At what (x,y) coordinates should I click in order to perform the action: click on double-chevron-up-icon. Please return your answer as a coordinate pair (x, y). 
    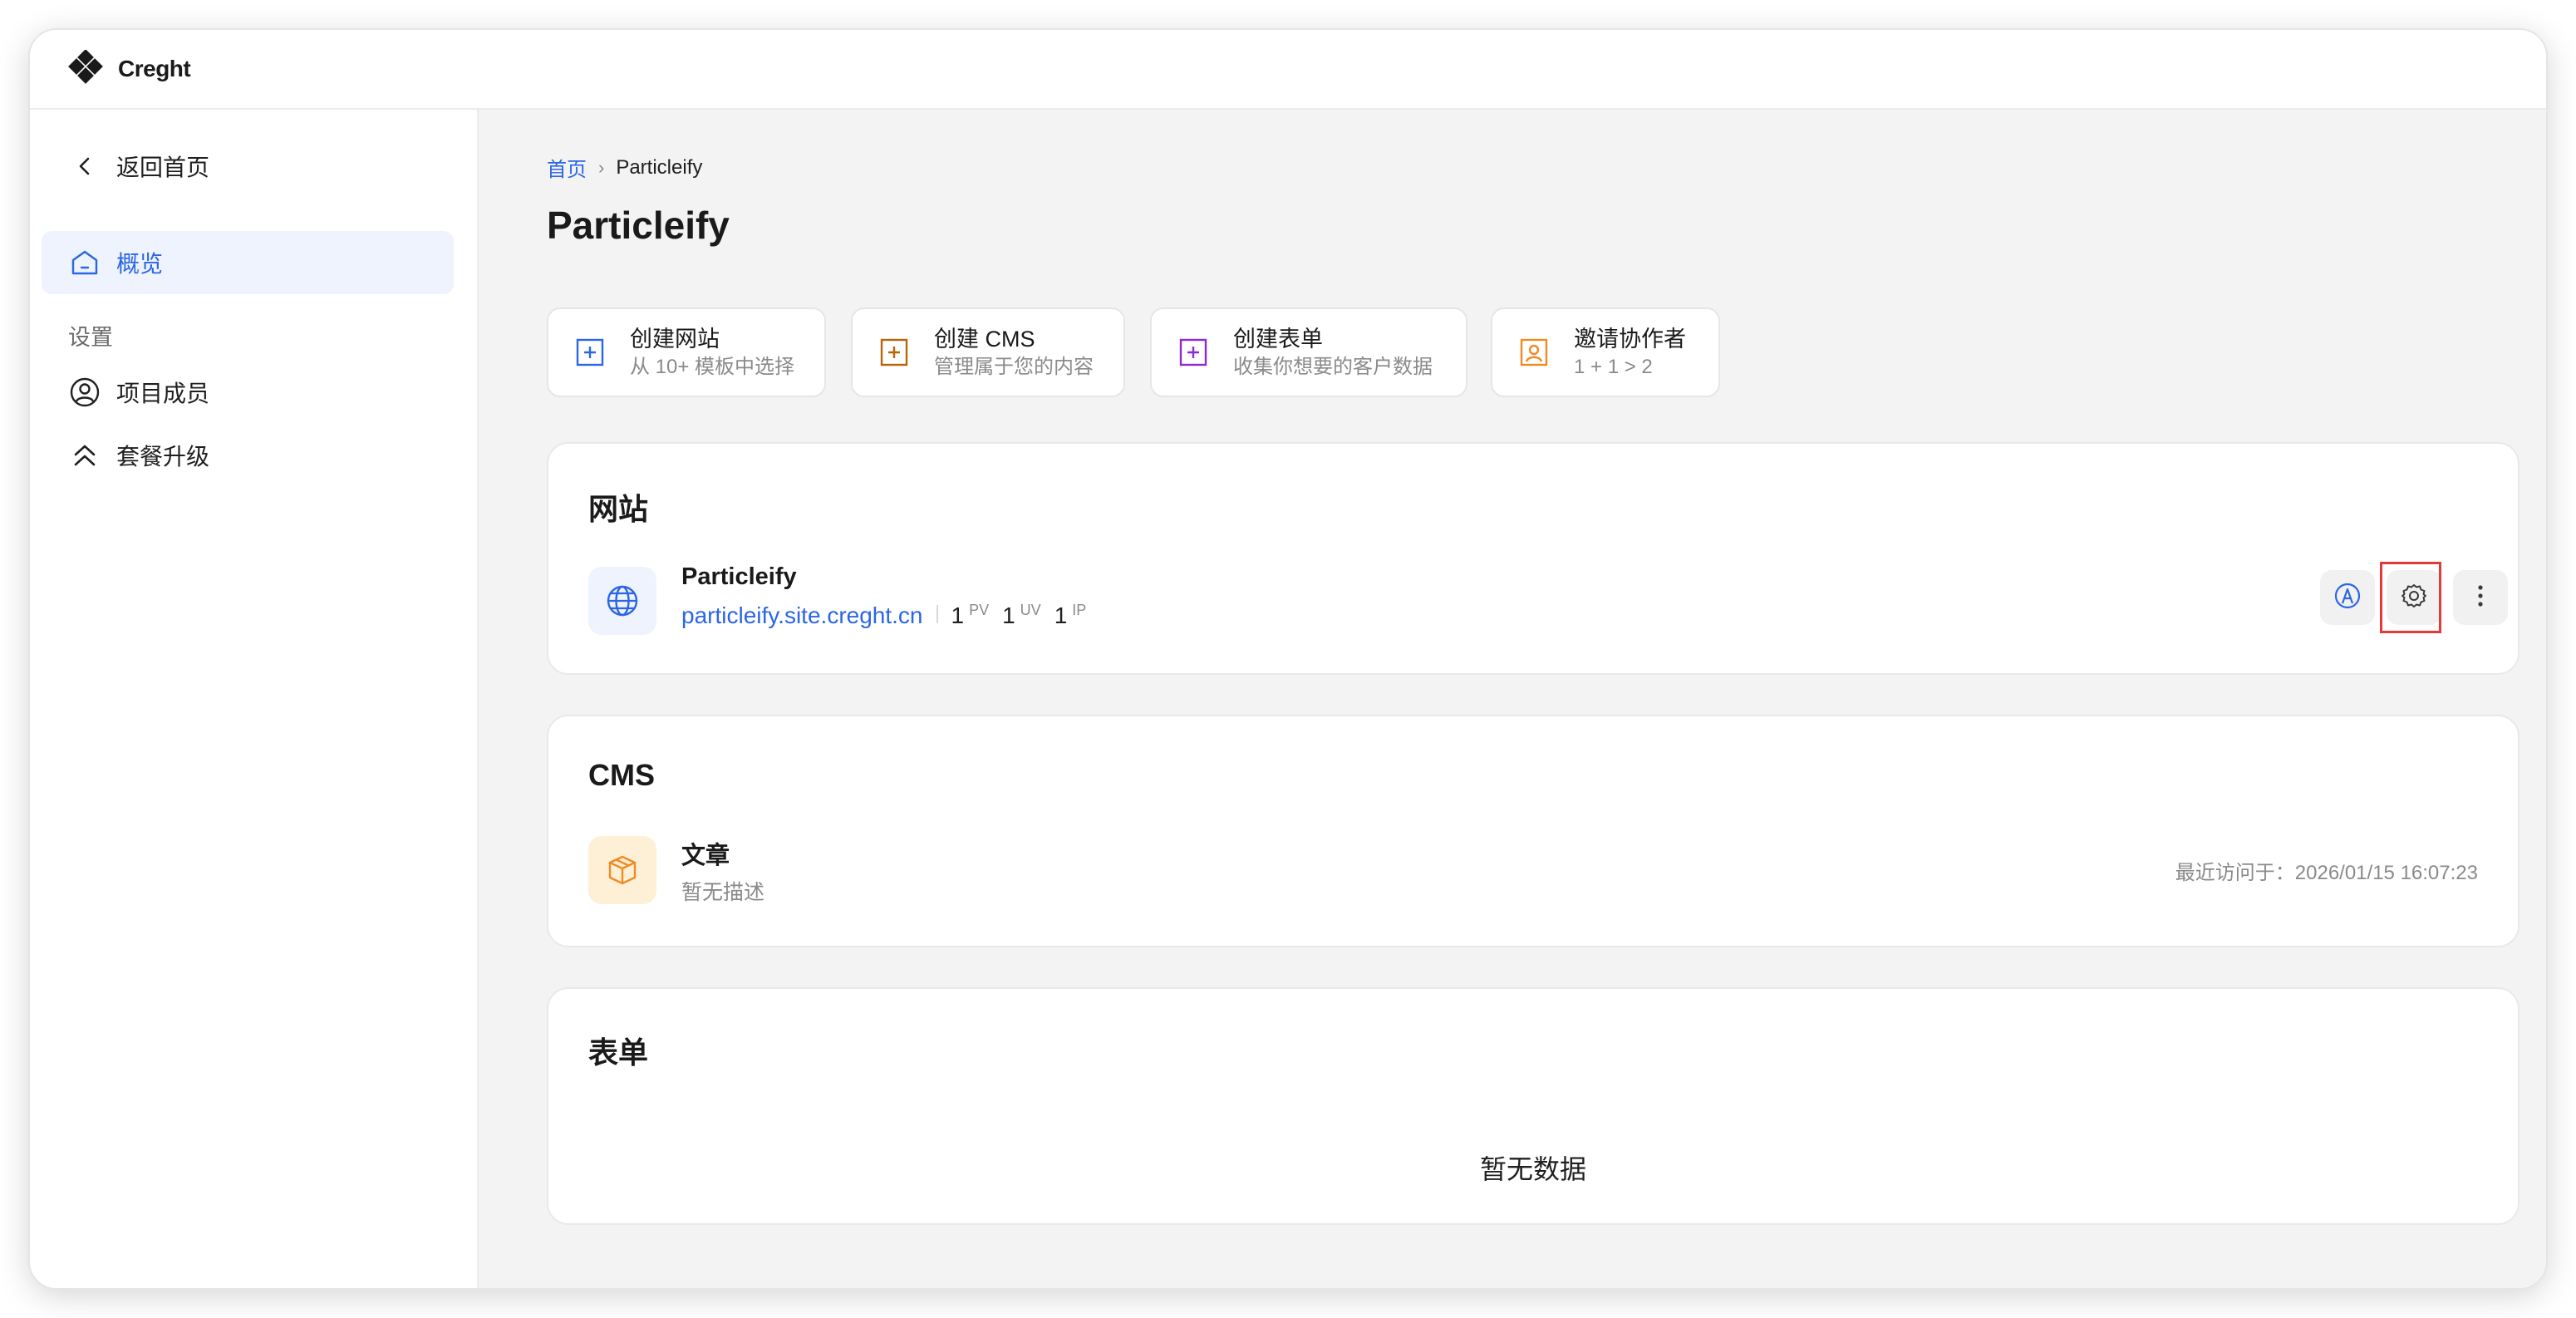
    Looking at the image, I should click on (84, 455).